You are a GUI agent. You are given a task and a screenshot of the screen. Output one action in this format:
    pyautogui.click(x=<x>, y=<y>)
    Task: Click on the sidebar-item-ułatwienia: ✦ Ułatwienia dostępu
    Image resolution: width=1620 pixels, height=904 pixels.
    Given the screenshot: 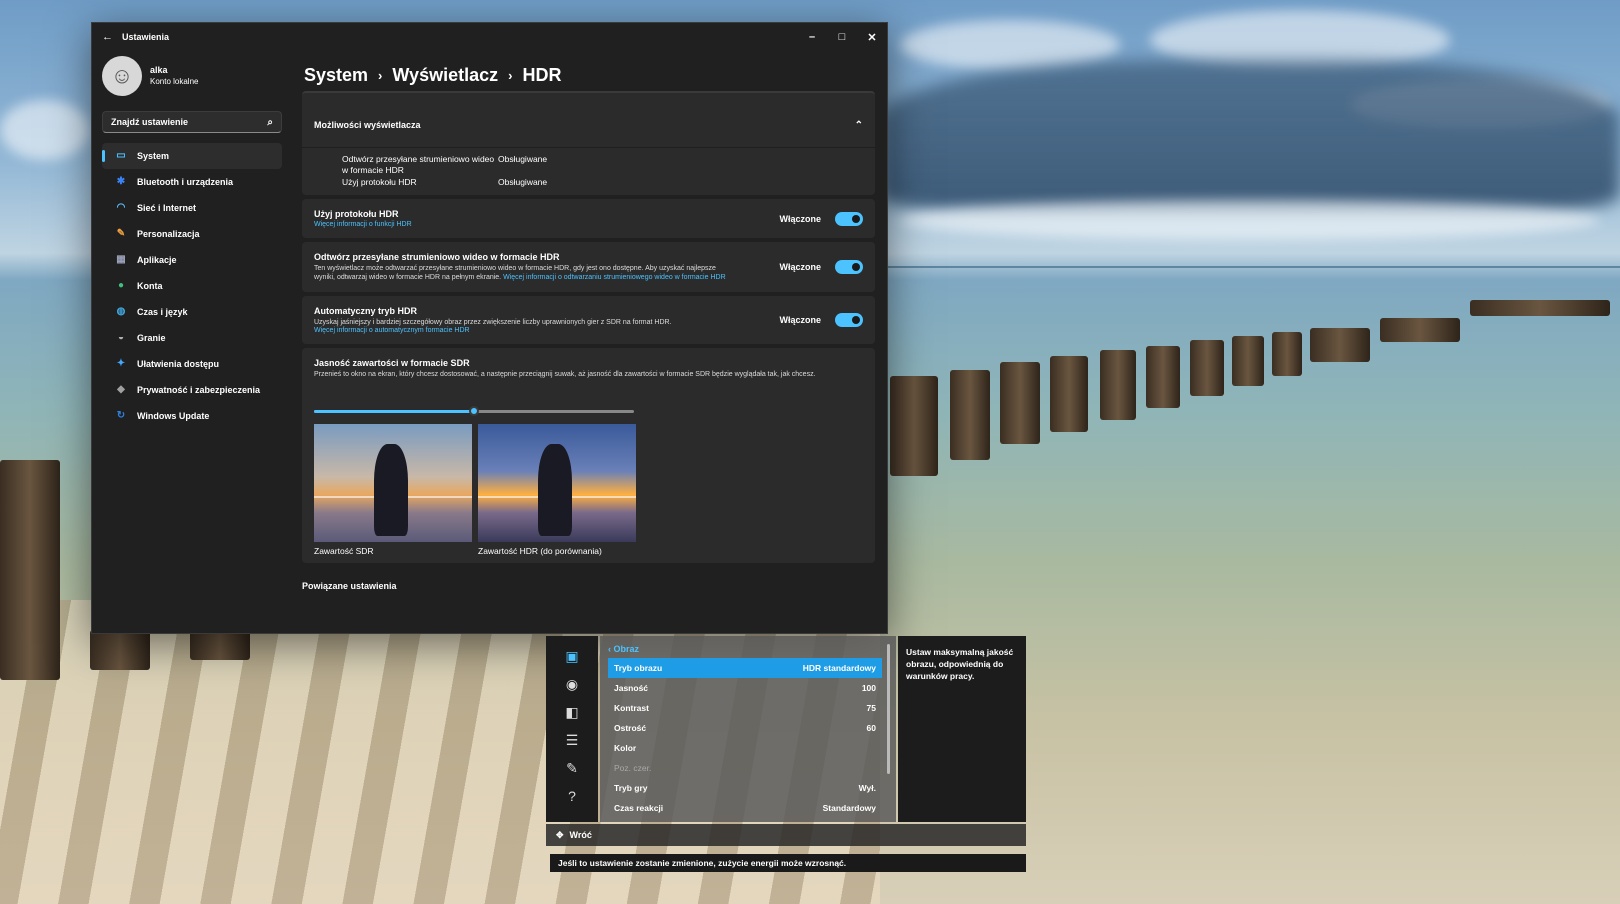 What is the action you would take?
    pyautogui.click(x=192, y=364)
    